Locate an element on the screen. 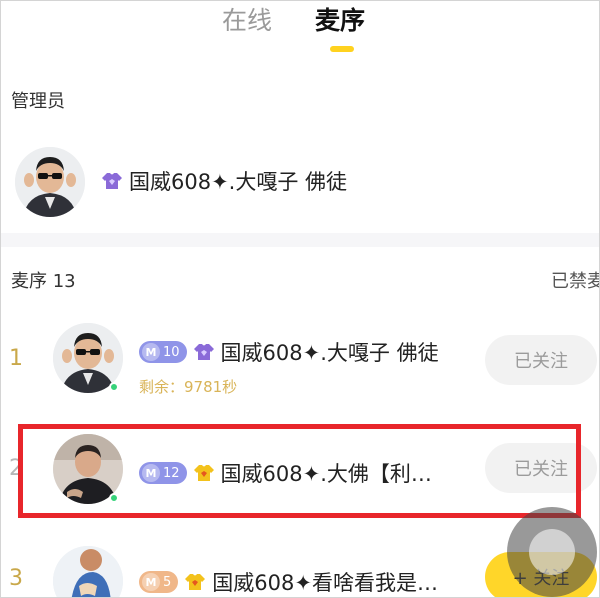 This screenshot has height=598, width=600. remaining-time: 剩余：9781秒 is located at coordinates (188, 387).